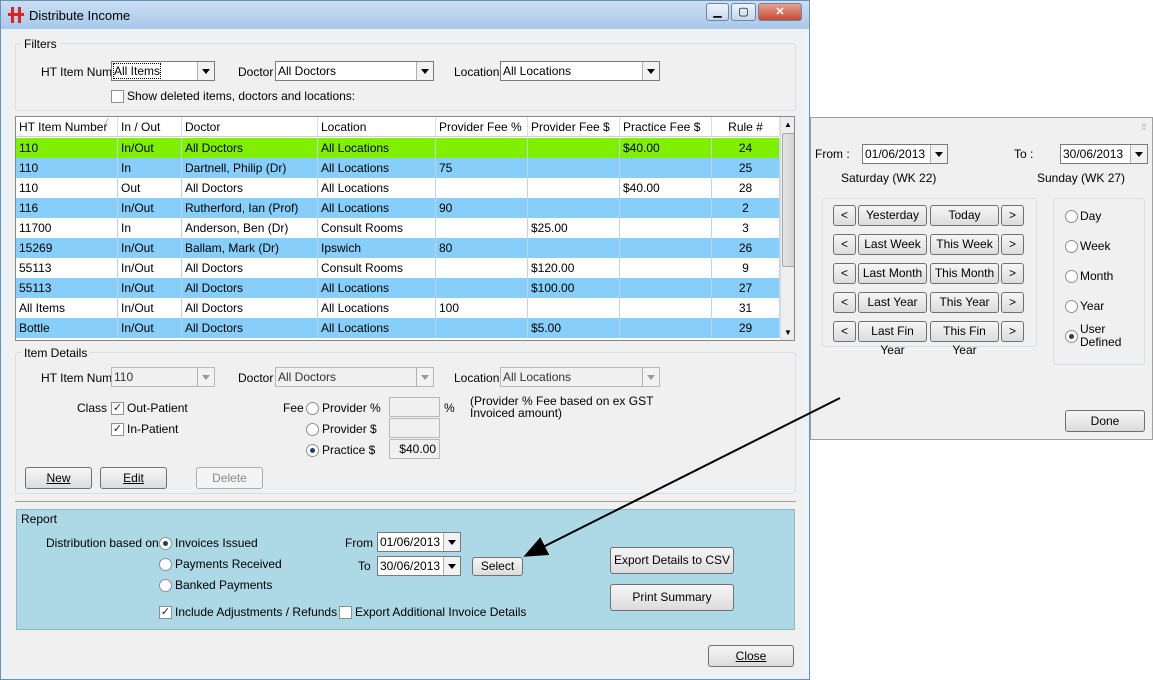  What do you see at coordinates (250, 127) in the screenshot?
I see `column-header: Doctor` at bounding box center [250, 127].